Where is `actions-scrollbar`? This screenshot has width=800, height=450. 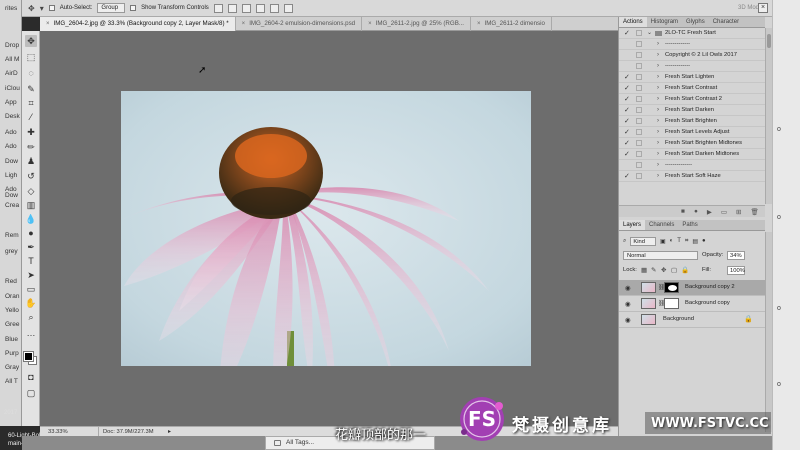
actions-scrollbar is located at coordinates (768, 116).